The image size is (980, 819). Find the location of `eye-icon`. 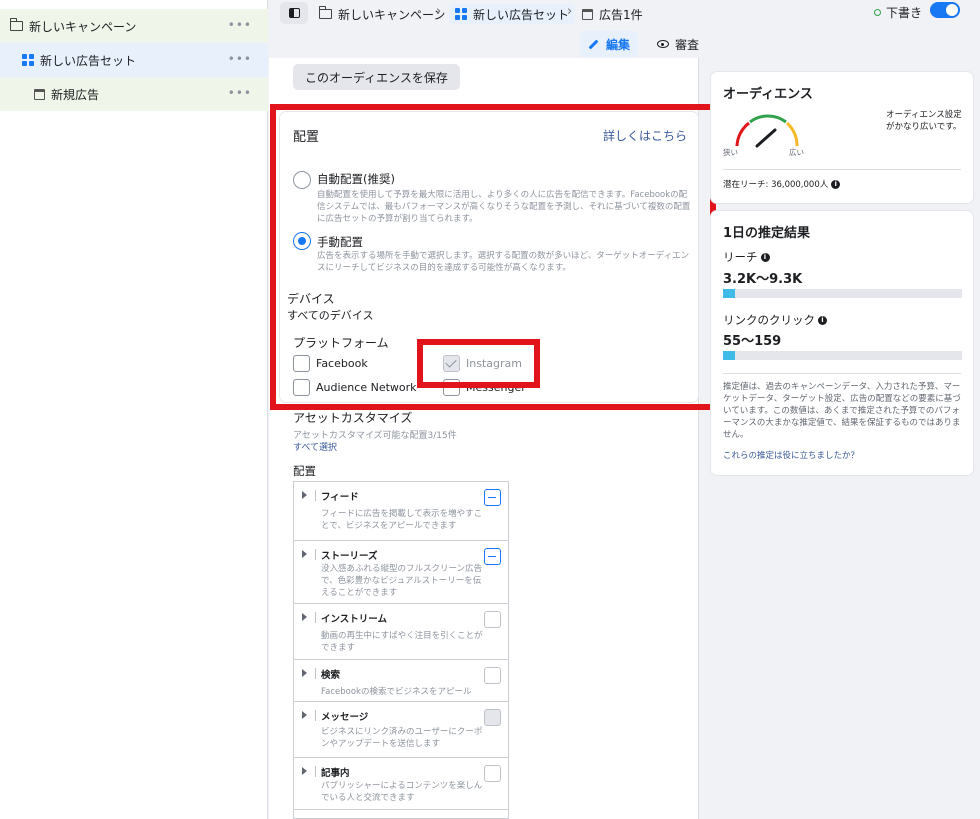

eye-icon is located at coordinates (663, 44).